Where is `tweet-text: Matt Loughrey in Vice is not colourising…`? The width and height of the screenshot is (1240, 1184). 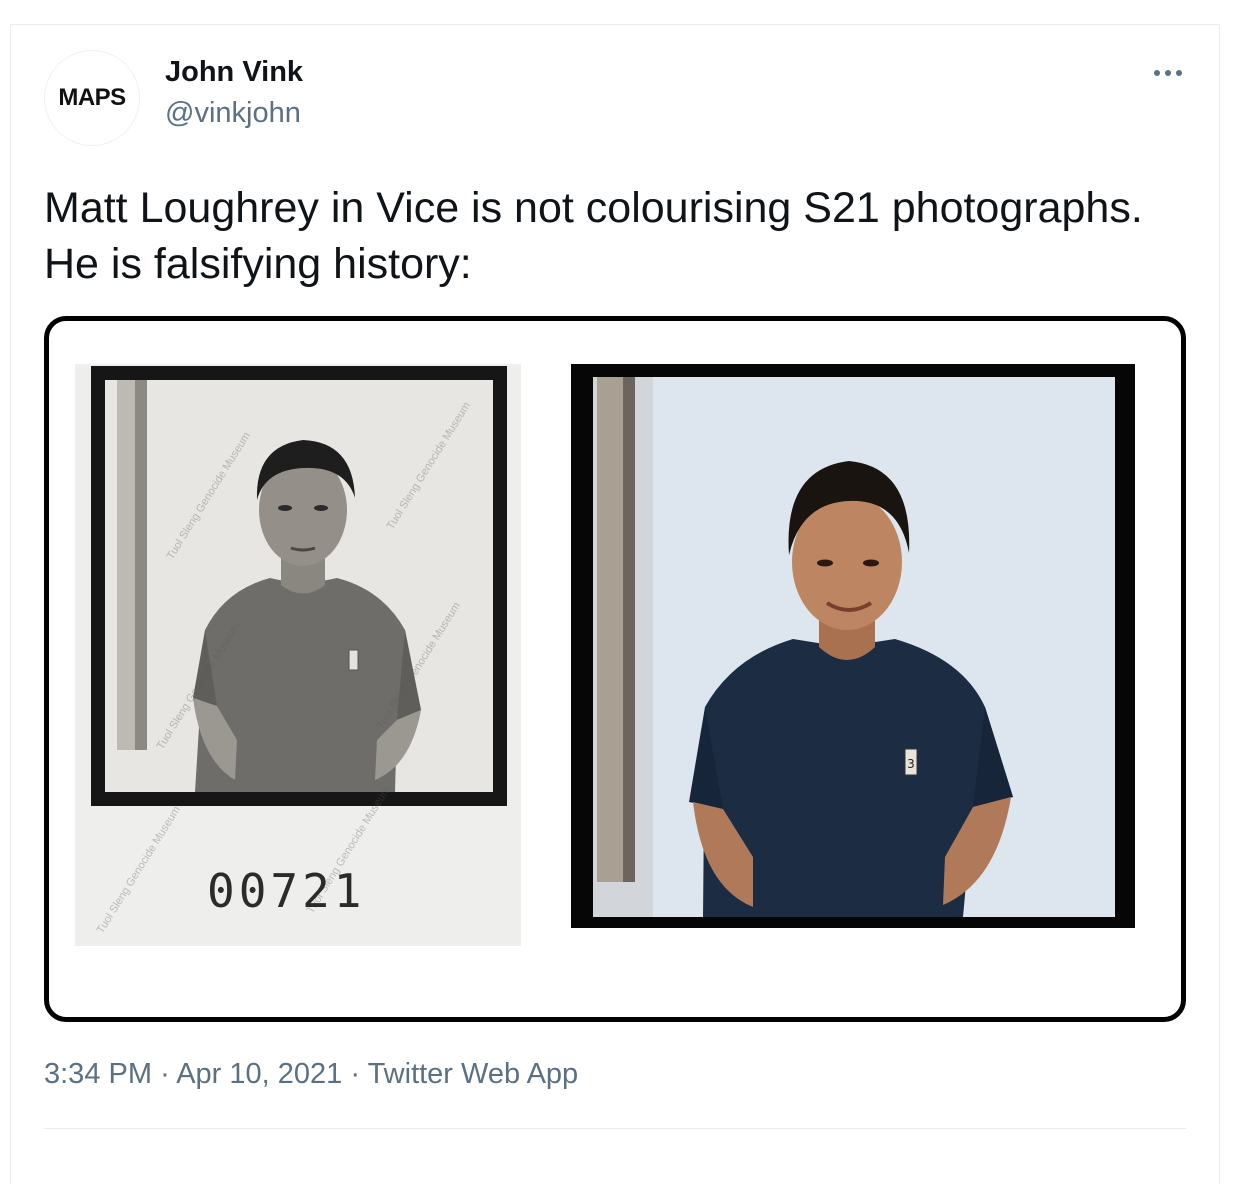 tweet-text: Matt Loughrey in Vice is not colourising… is located at coordinates (593, 236).